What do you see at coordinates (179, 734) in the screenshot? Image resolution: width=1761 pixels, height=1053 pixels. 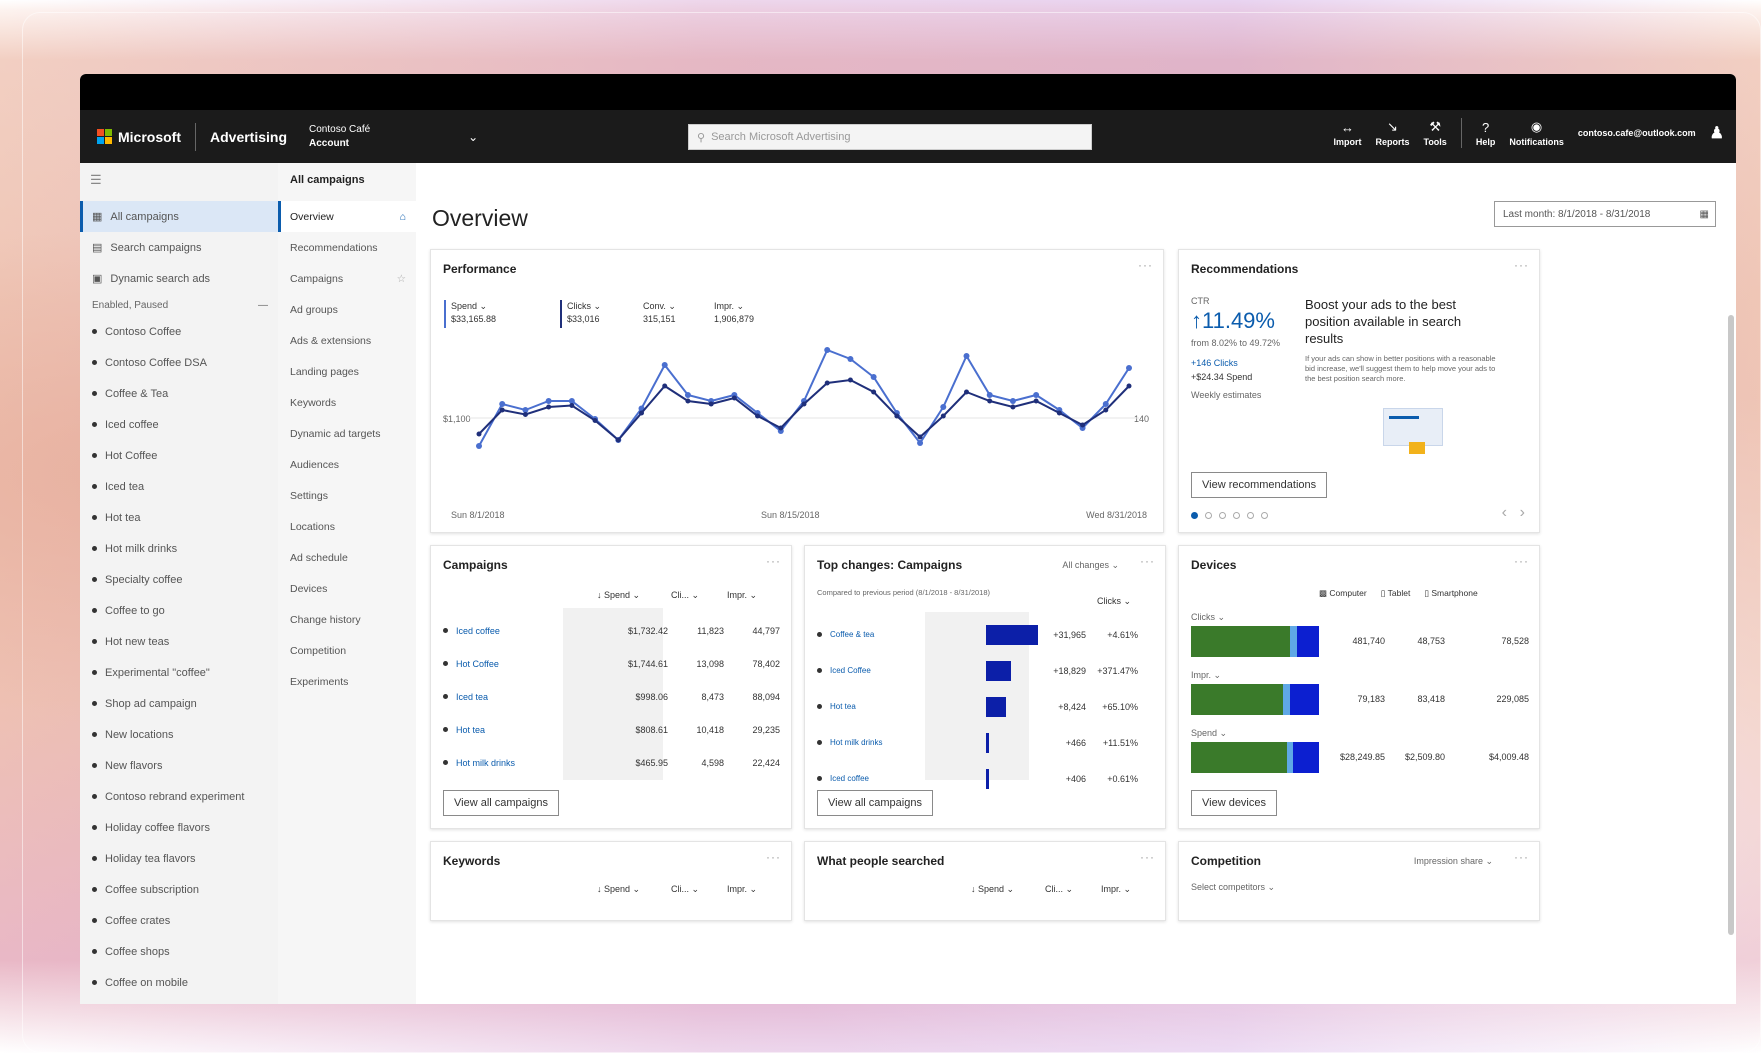 I see `campaign-item: New locations` at bounding box center [179, 734].